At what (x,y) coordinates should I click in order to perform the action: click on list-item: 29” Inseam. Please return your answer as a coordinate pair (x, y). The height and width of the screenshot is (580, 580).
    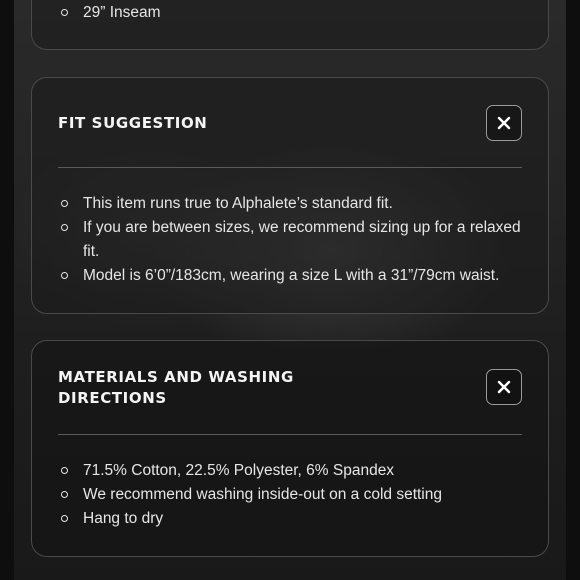
    Looking at the image, I should click on (293, 13).